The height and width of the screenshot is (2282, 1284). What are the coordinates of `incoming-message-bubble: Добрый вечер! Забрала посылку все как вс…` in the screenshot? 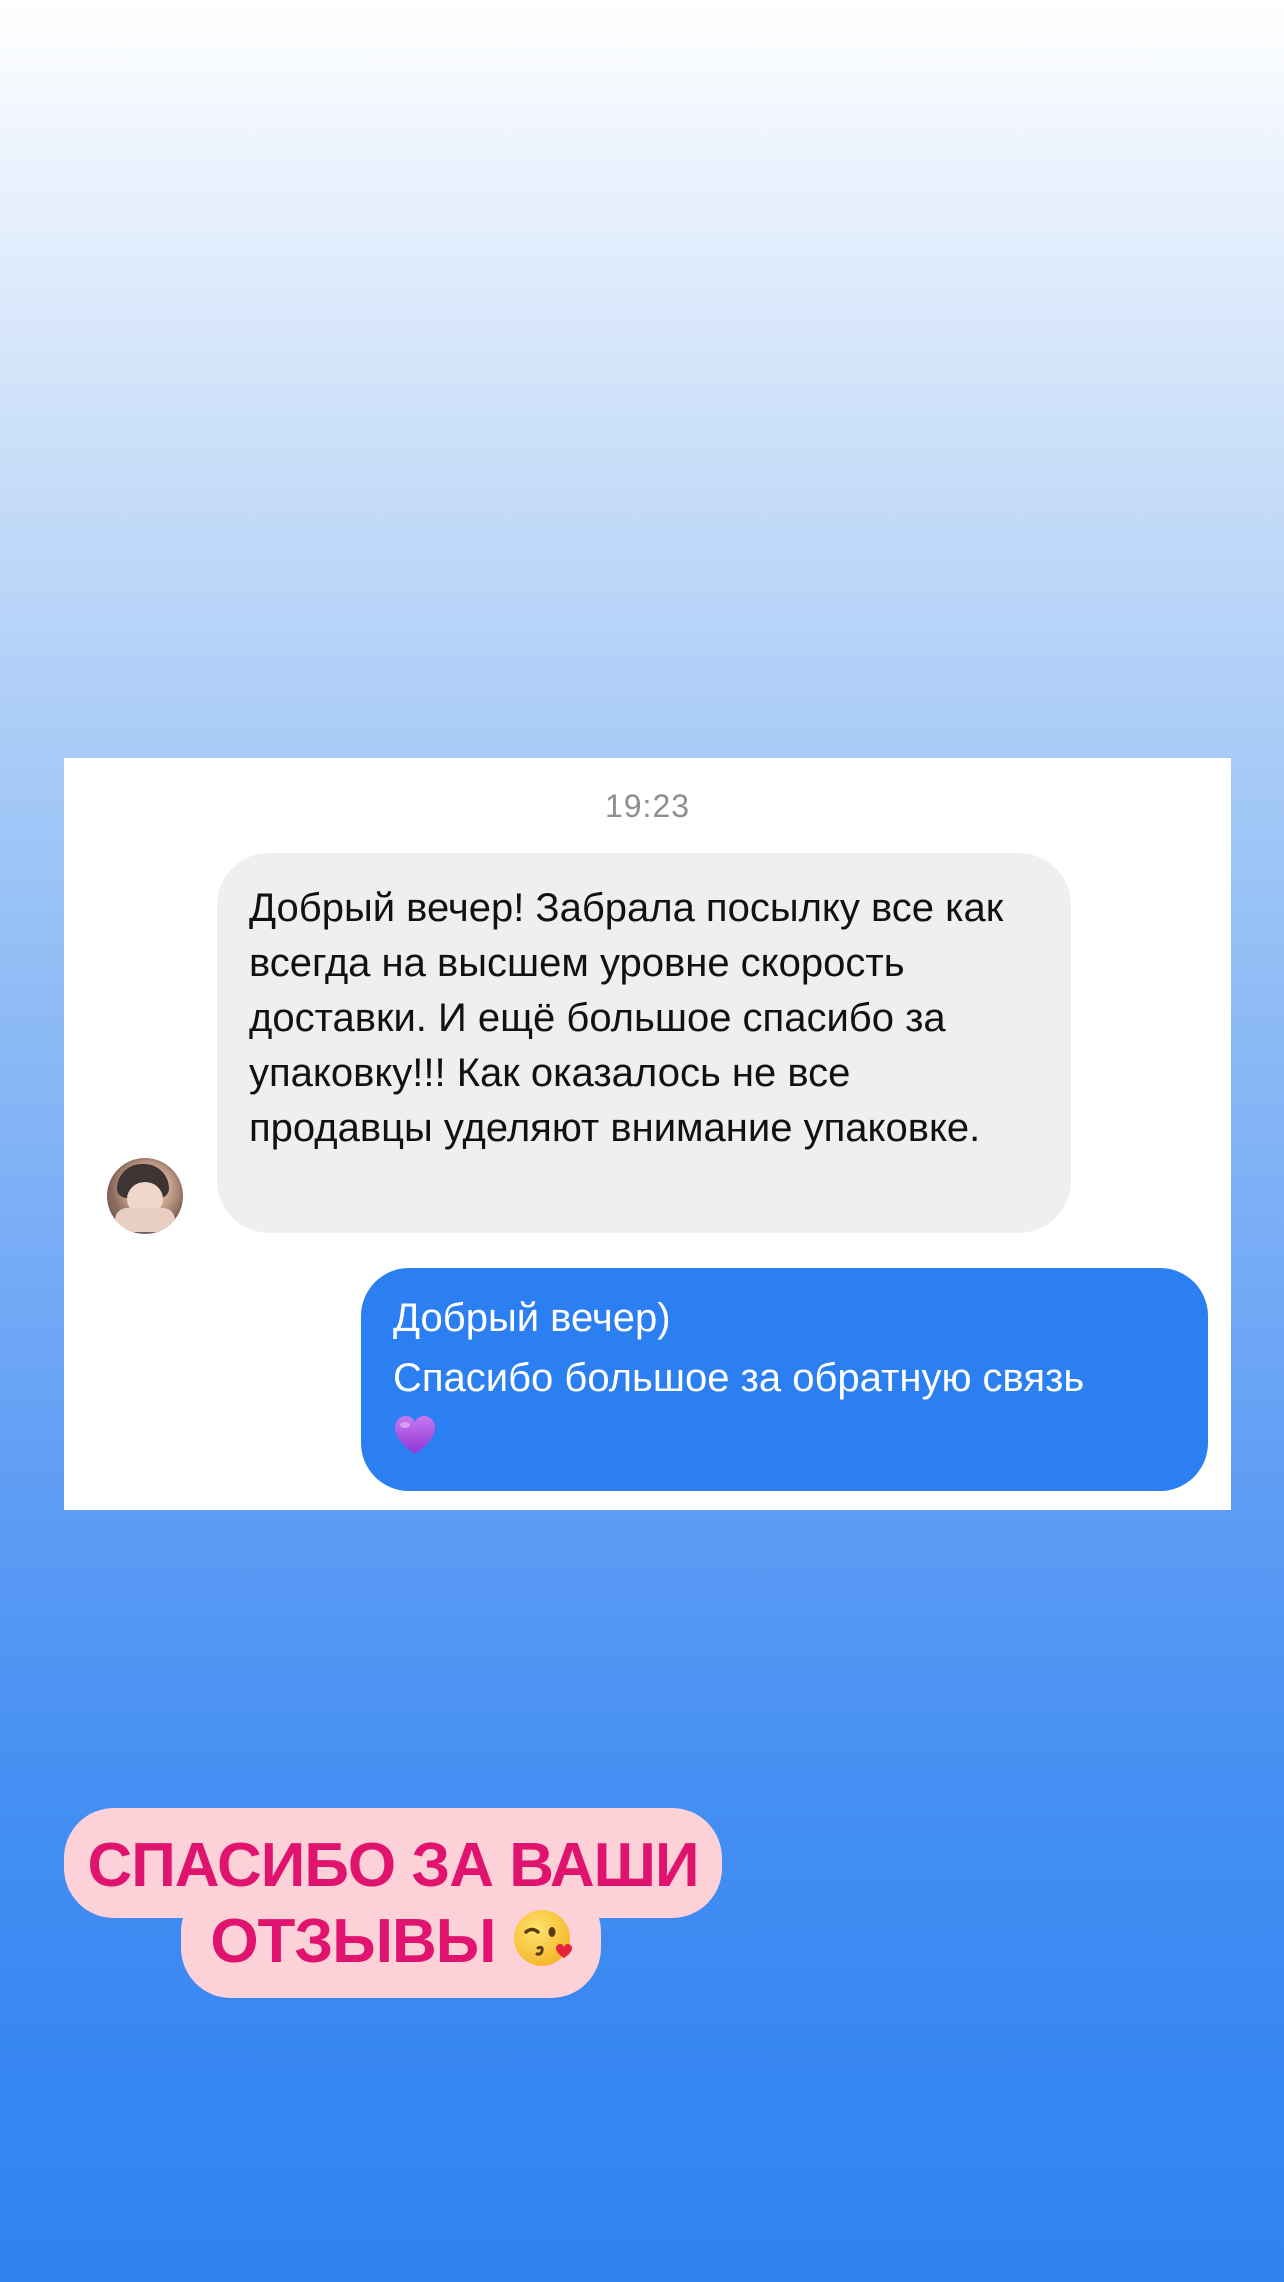 It's located at (644, 1043).